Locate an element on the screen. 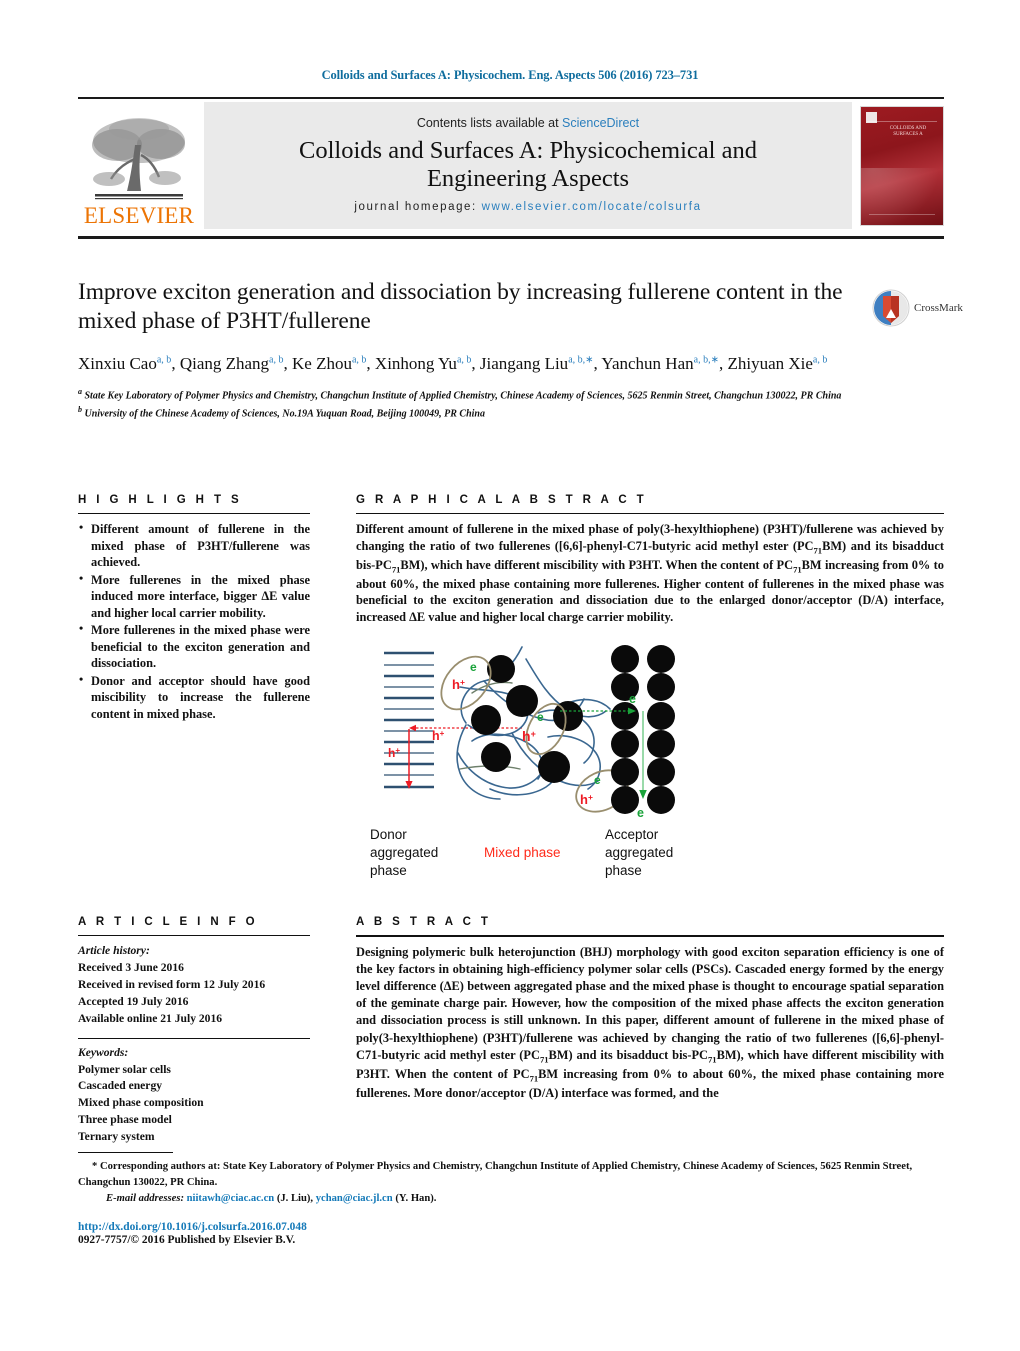  author-name: Zhiyuan Xie is located at coordinates (770, 364).